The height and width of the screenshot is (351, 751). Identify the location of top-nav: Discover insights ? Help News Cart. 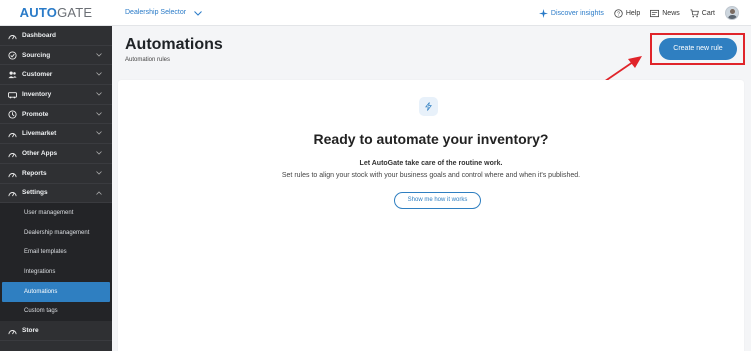
(638, 13).